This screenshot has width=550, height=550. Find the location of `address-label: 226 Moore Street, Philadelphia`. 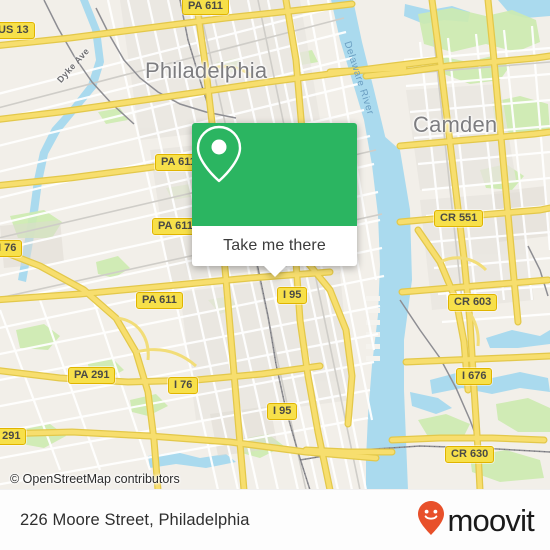

address-label: 226 Moore Street, Philadelphia is located at coordinates (135, 519).